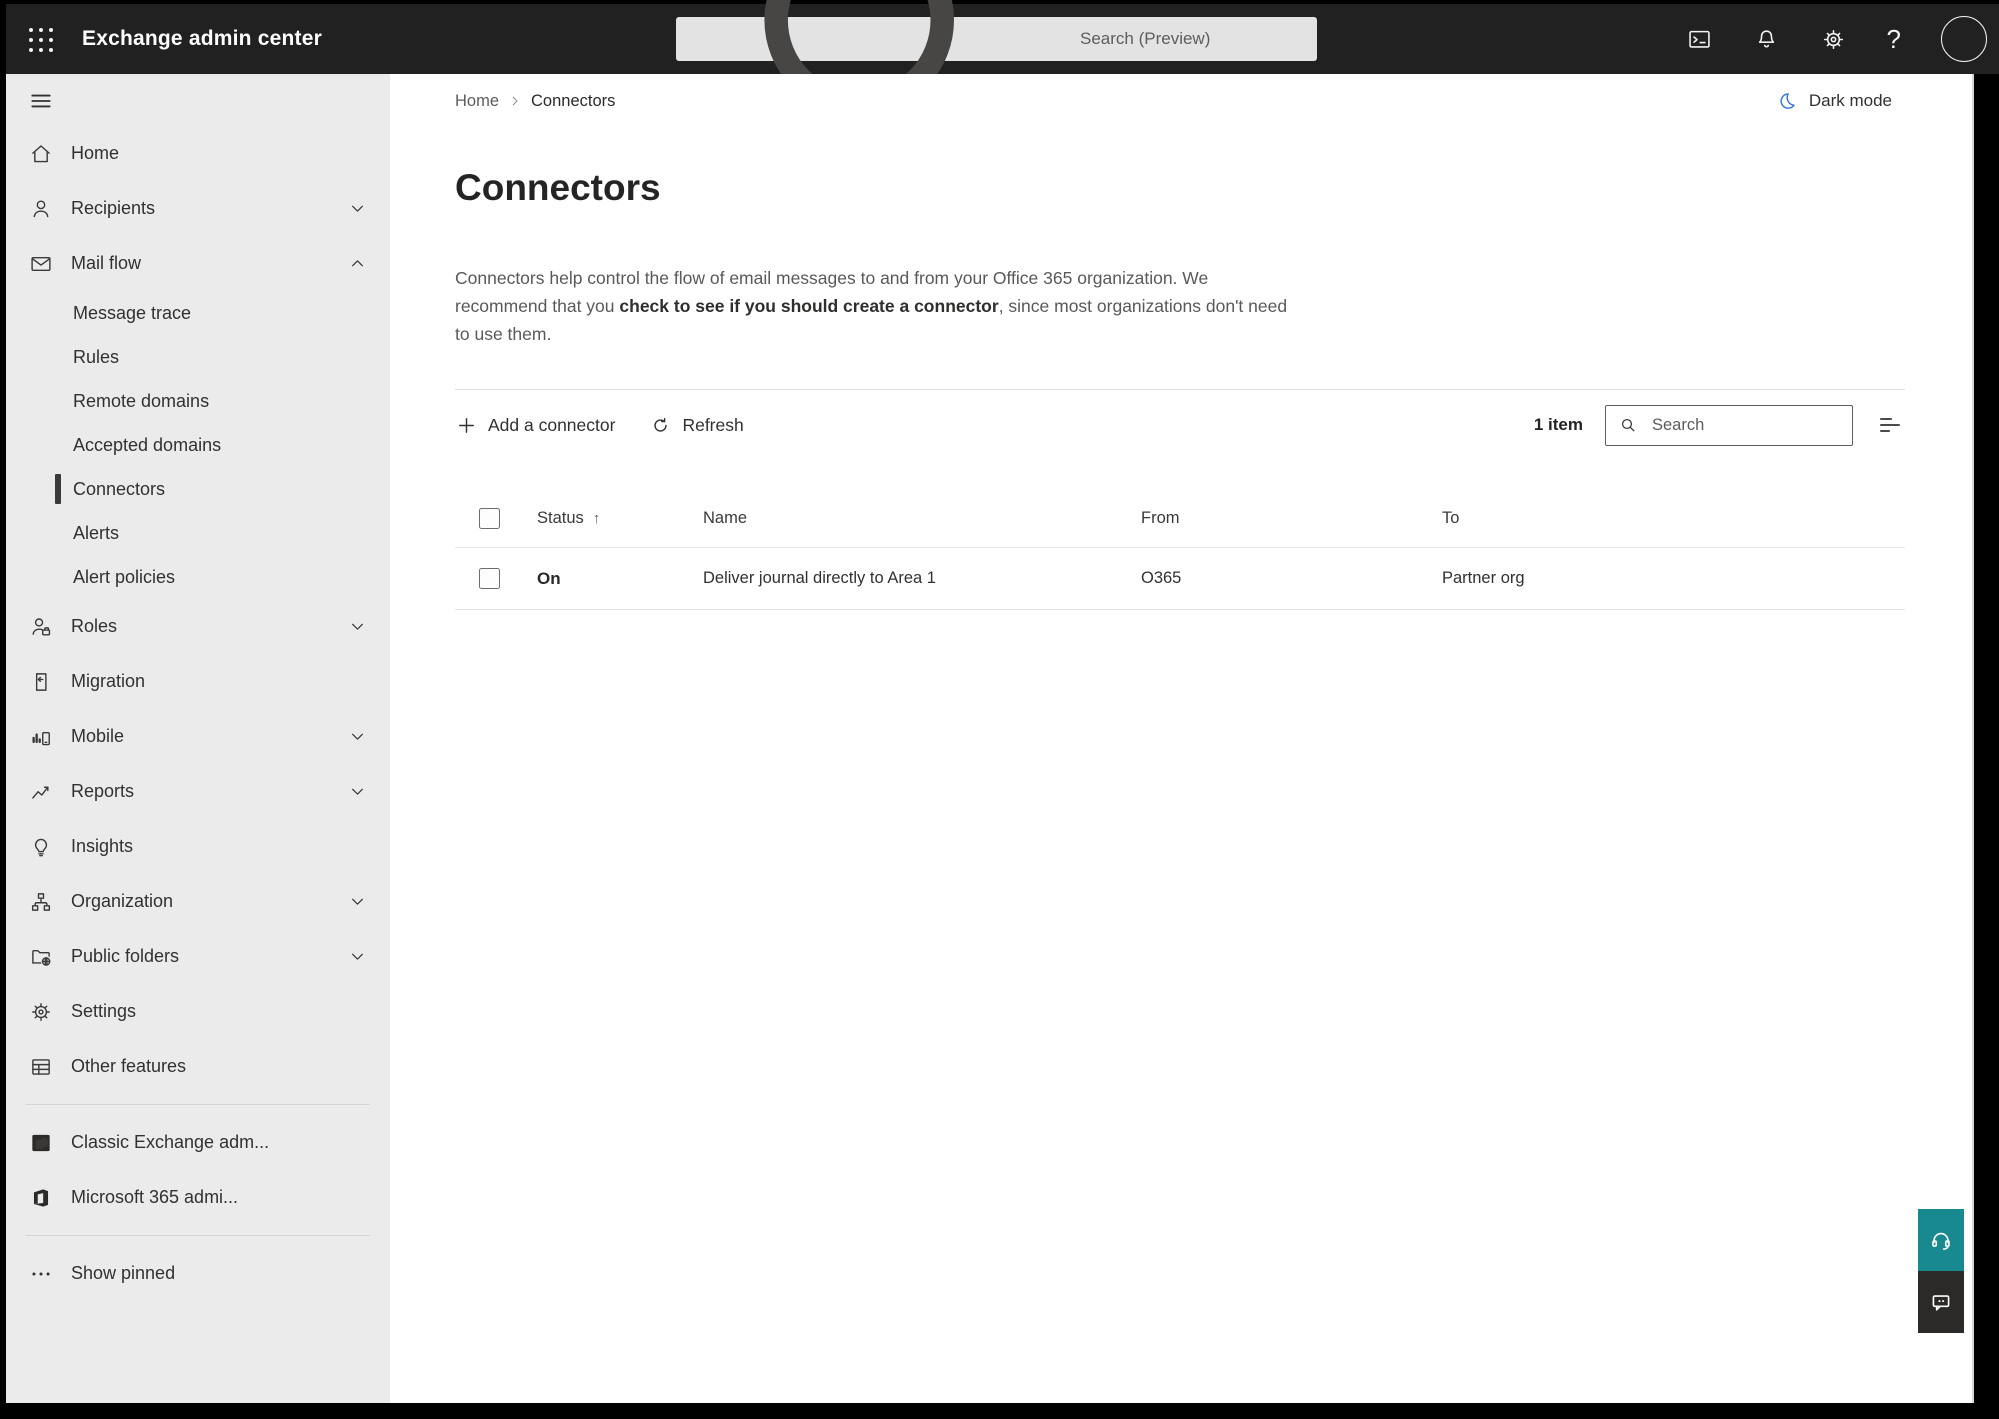 The width and height of the screenshot is (1999, 1419). I want to click on sidebar-item-label: Mobile, so click(98, 736).